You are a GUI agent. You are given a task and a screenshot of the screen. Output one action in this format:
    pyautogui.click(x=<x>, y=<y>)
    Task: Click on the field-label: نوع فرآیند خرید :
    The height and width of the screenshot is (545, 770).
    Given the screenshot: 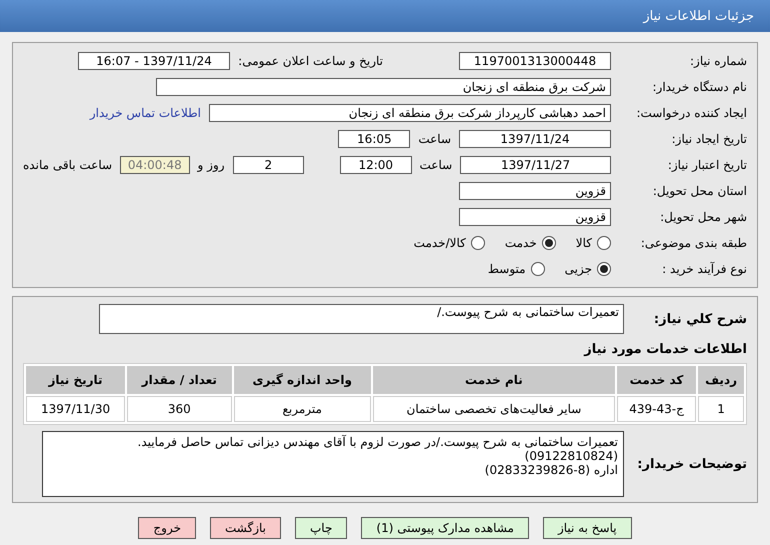 What is the action you would take?
    pyautogui.click(x=704, y=269)
    